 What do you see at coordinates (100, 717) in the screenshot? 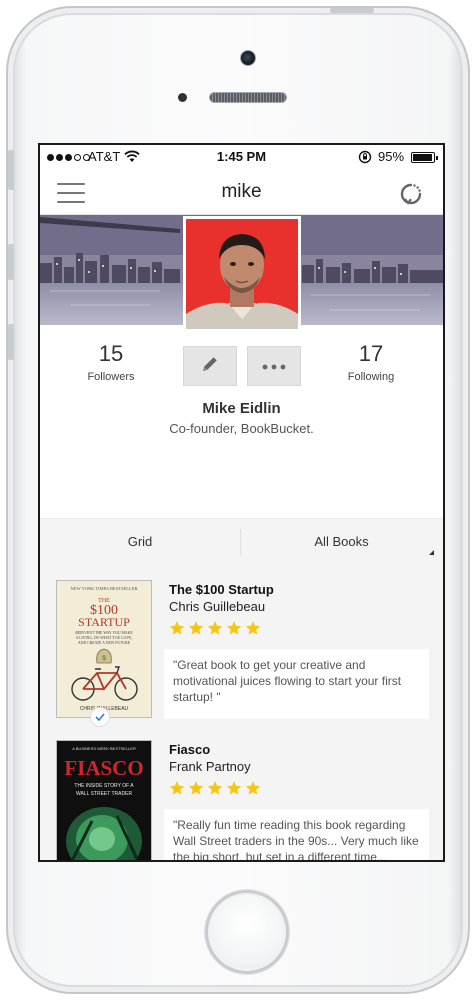
I see `read-check-icon` at bounding box center [100, 717].